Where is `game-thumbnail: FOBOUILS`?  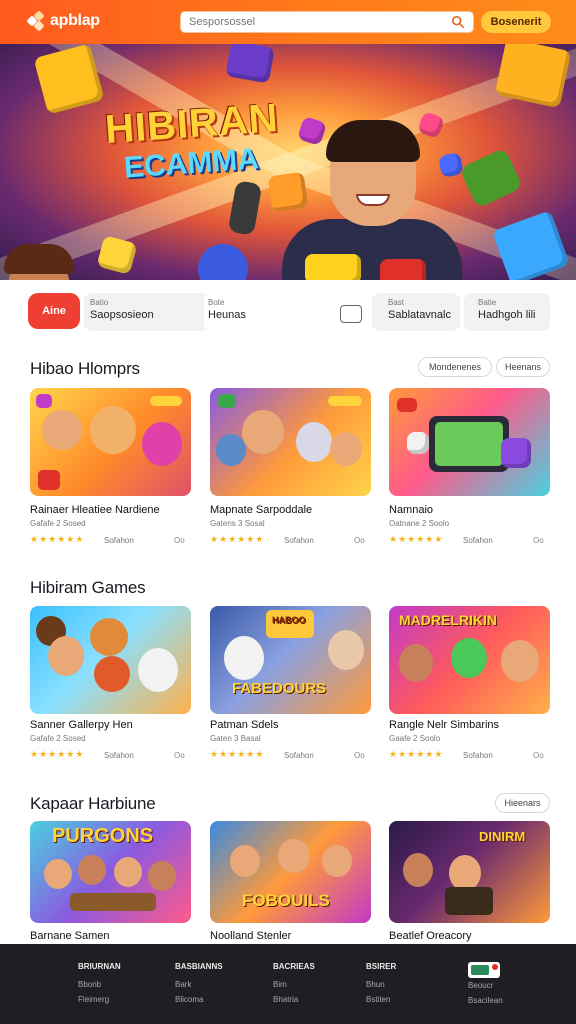
game-thumbnail: FOBOUILS is located at coordinates (290, 872).